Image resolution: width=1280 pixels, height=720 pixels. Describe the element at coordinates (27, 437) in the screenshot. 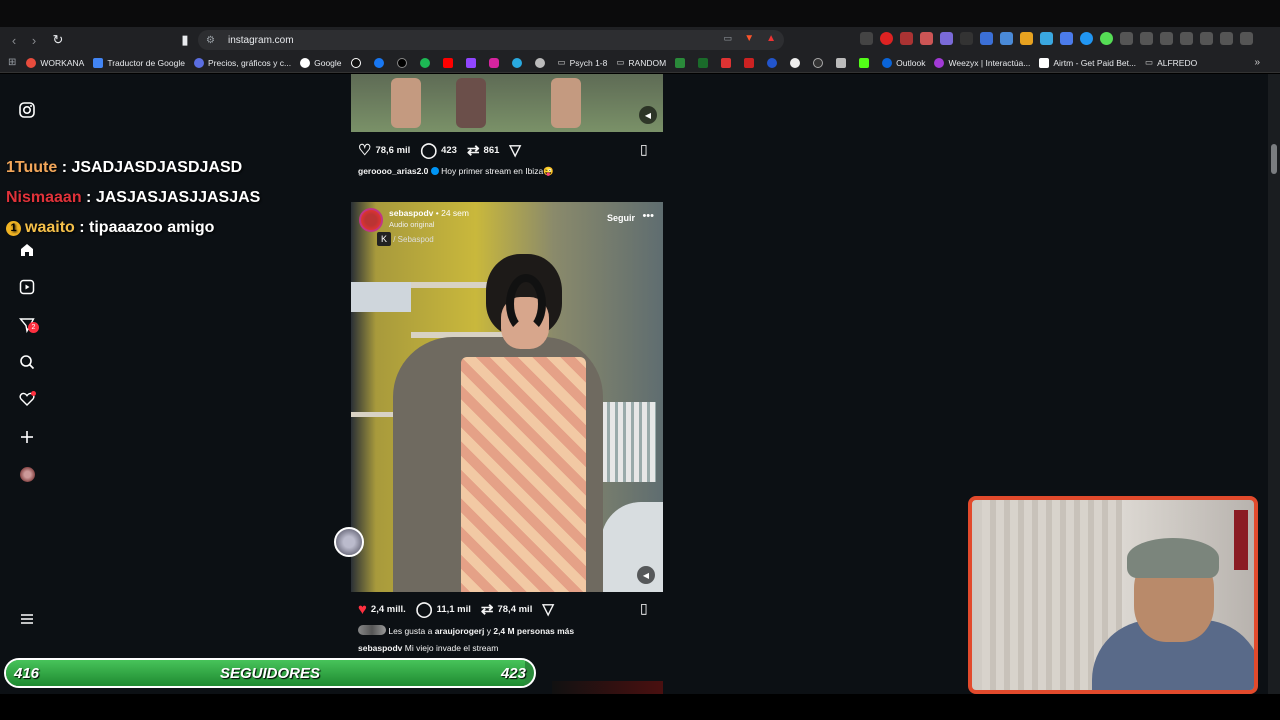

I see `create-icon` at that location.